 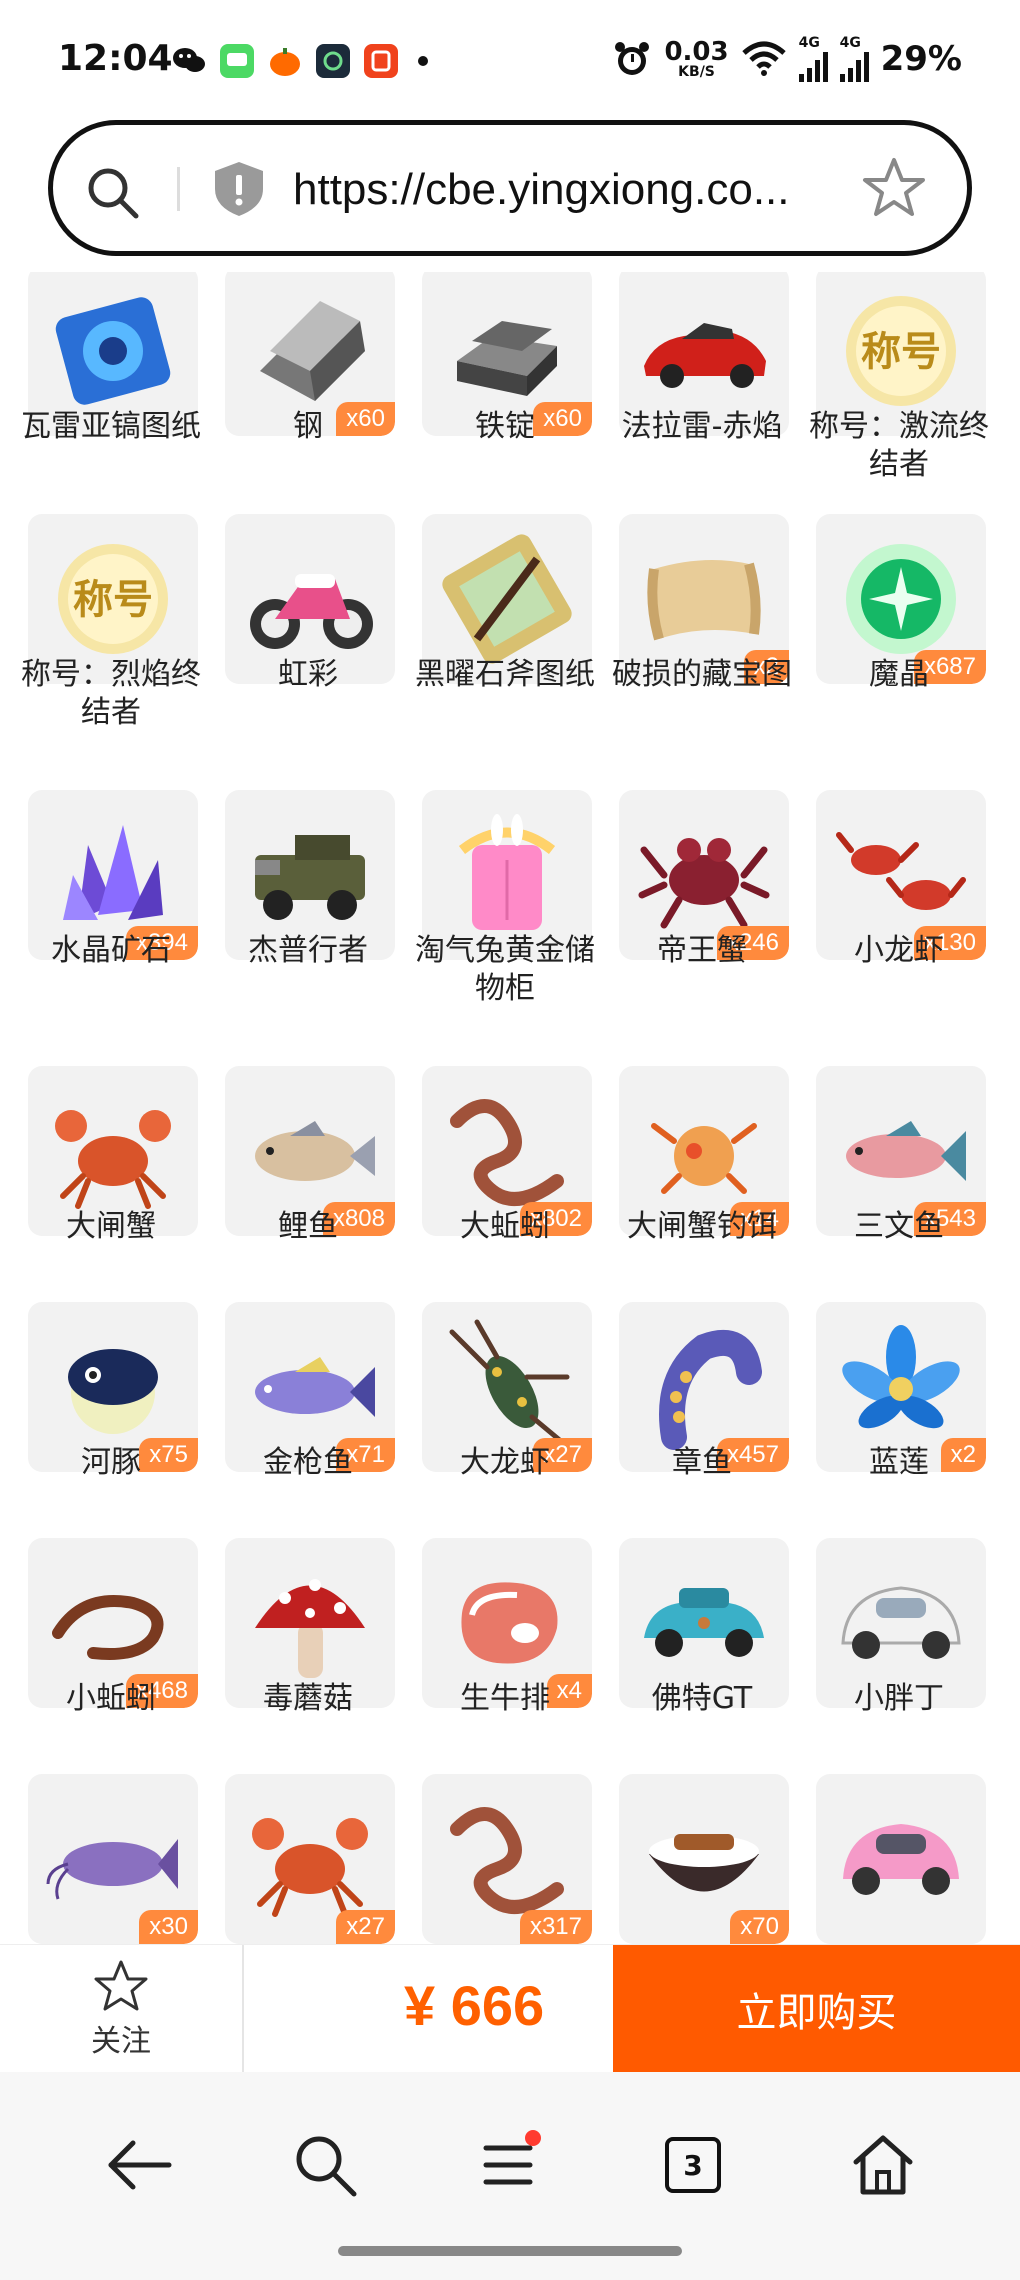 What do you see at coordinates (696, 72) in the screenshot?
I see `speed-unit: KB/S` at bounding box center [696, 72].